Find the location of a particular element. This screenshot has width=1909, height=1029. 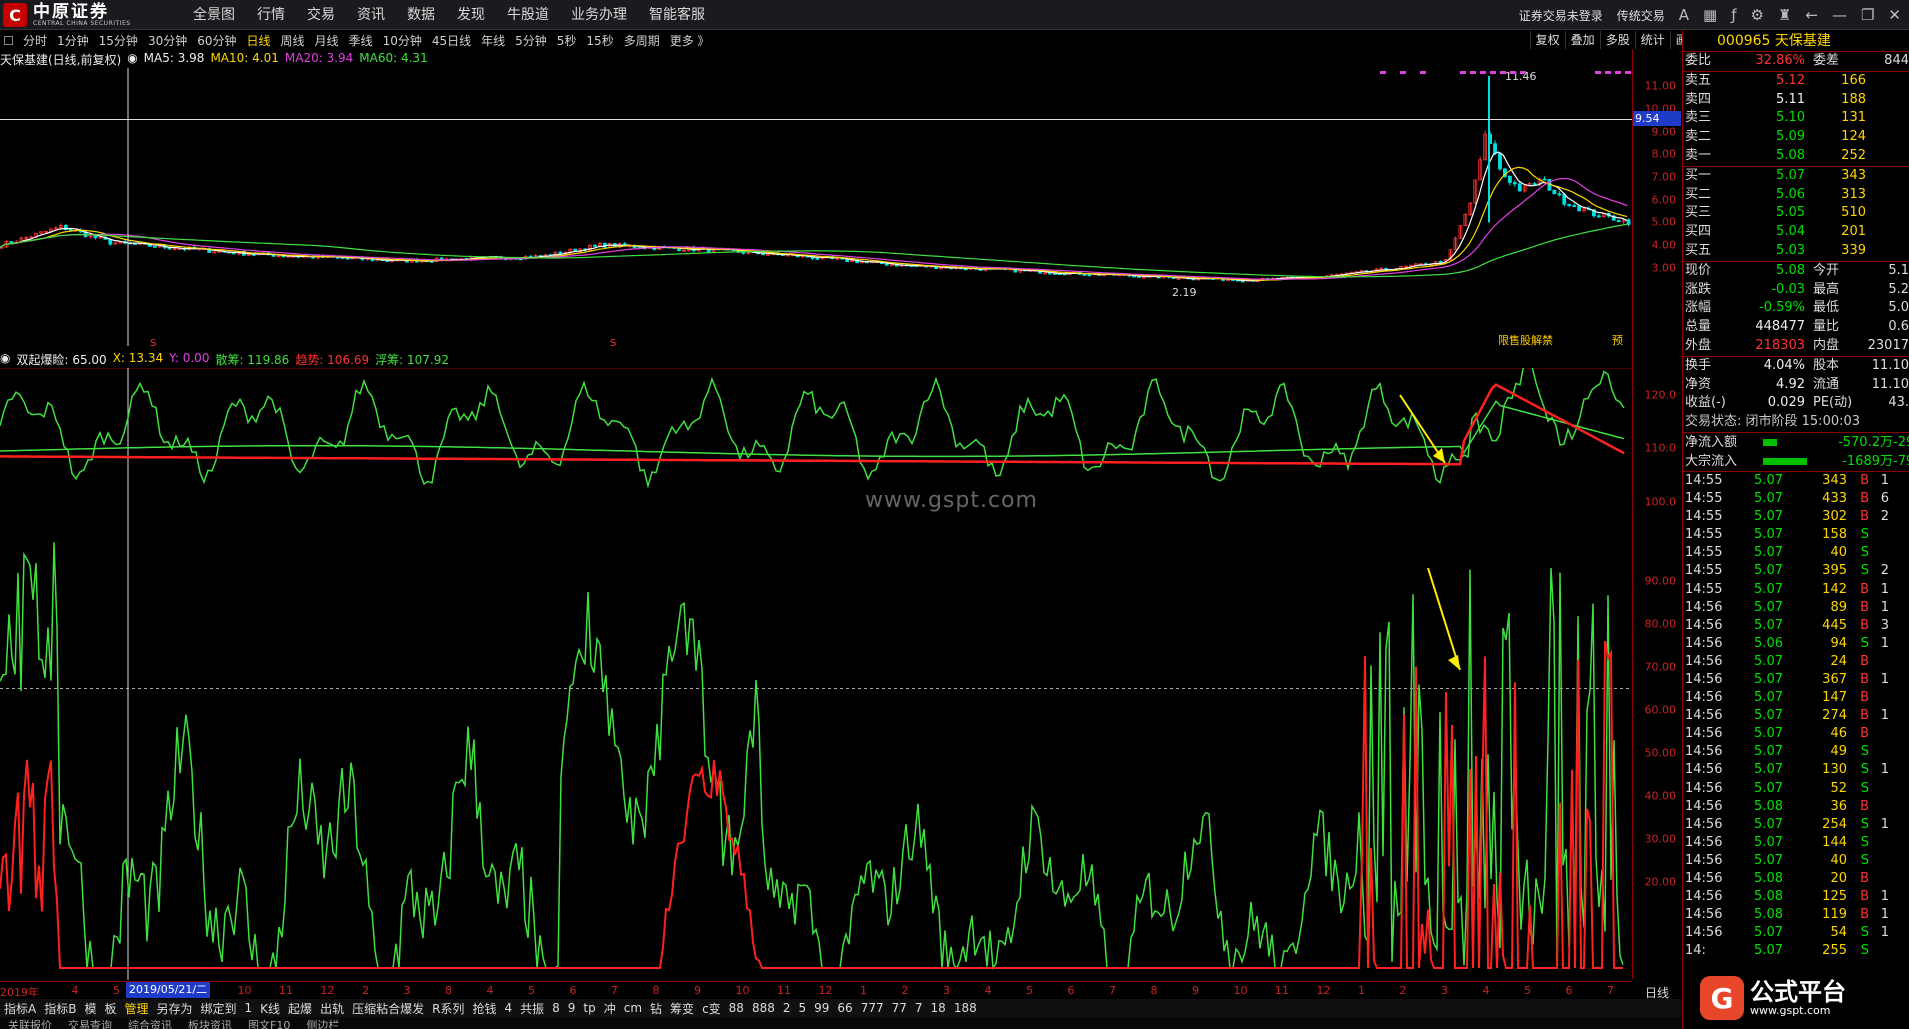

period-tab: 10分钟 is located at coordinates (402, 40).